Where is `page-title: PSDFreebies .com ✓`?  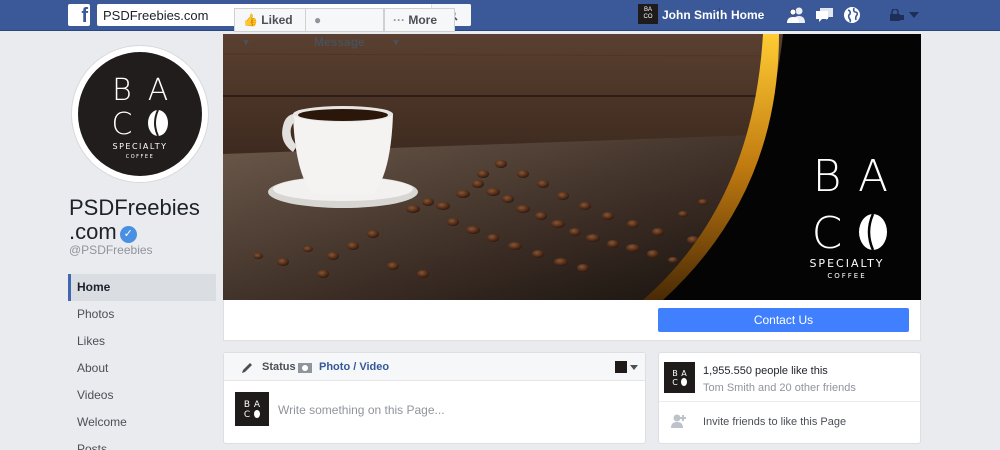 page-title: PSDFreebies .com ✓ is located at coordinates (134, 220).